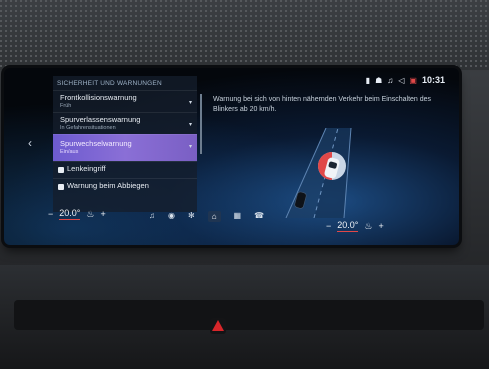 The width and height of the screenshot is (489, 369). I want to click on list-item-subtitle: Ein/aus, so click(69, 151).